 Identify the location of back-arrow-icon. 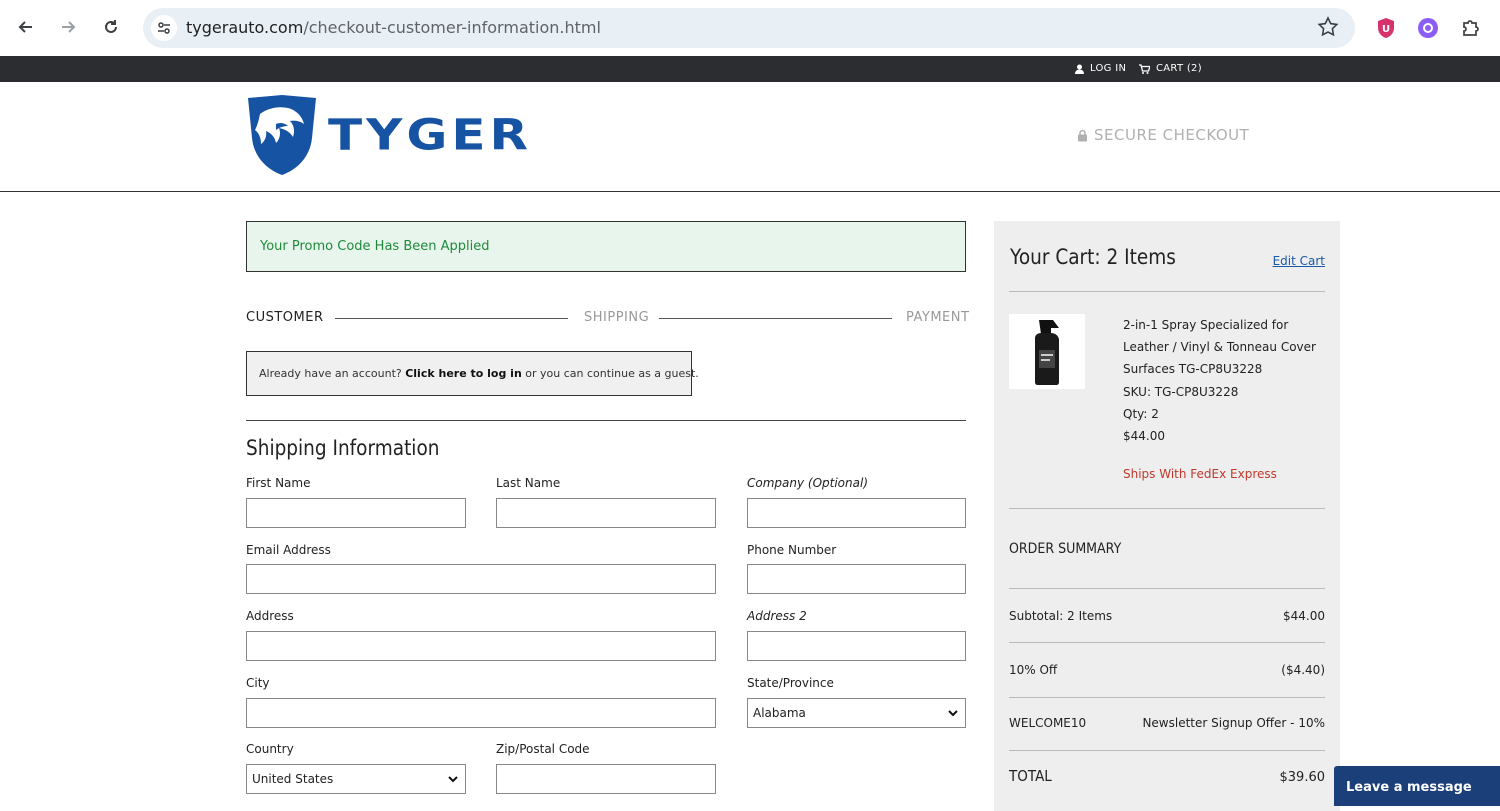
(26, 27).